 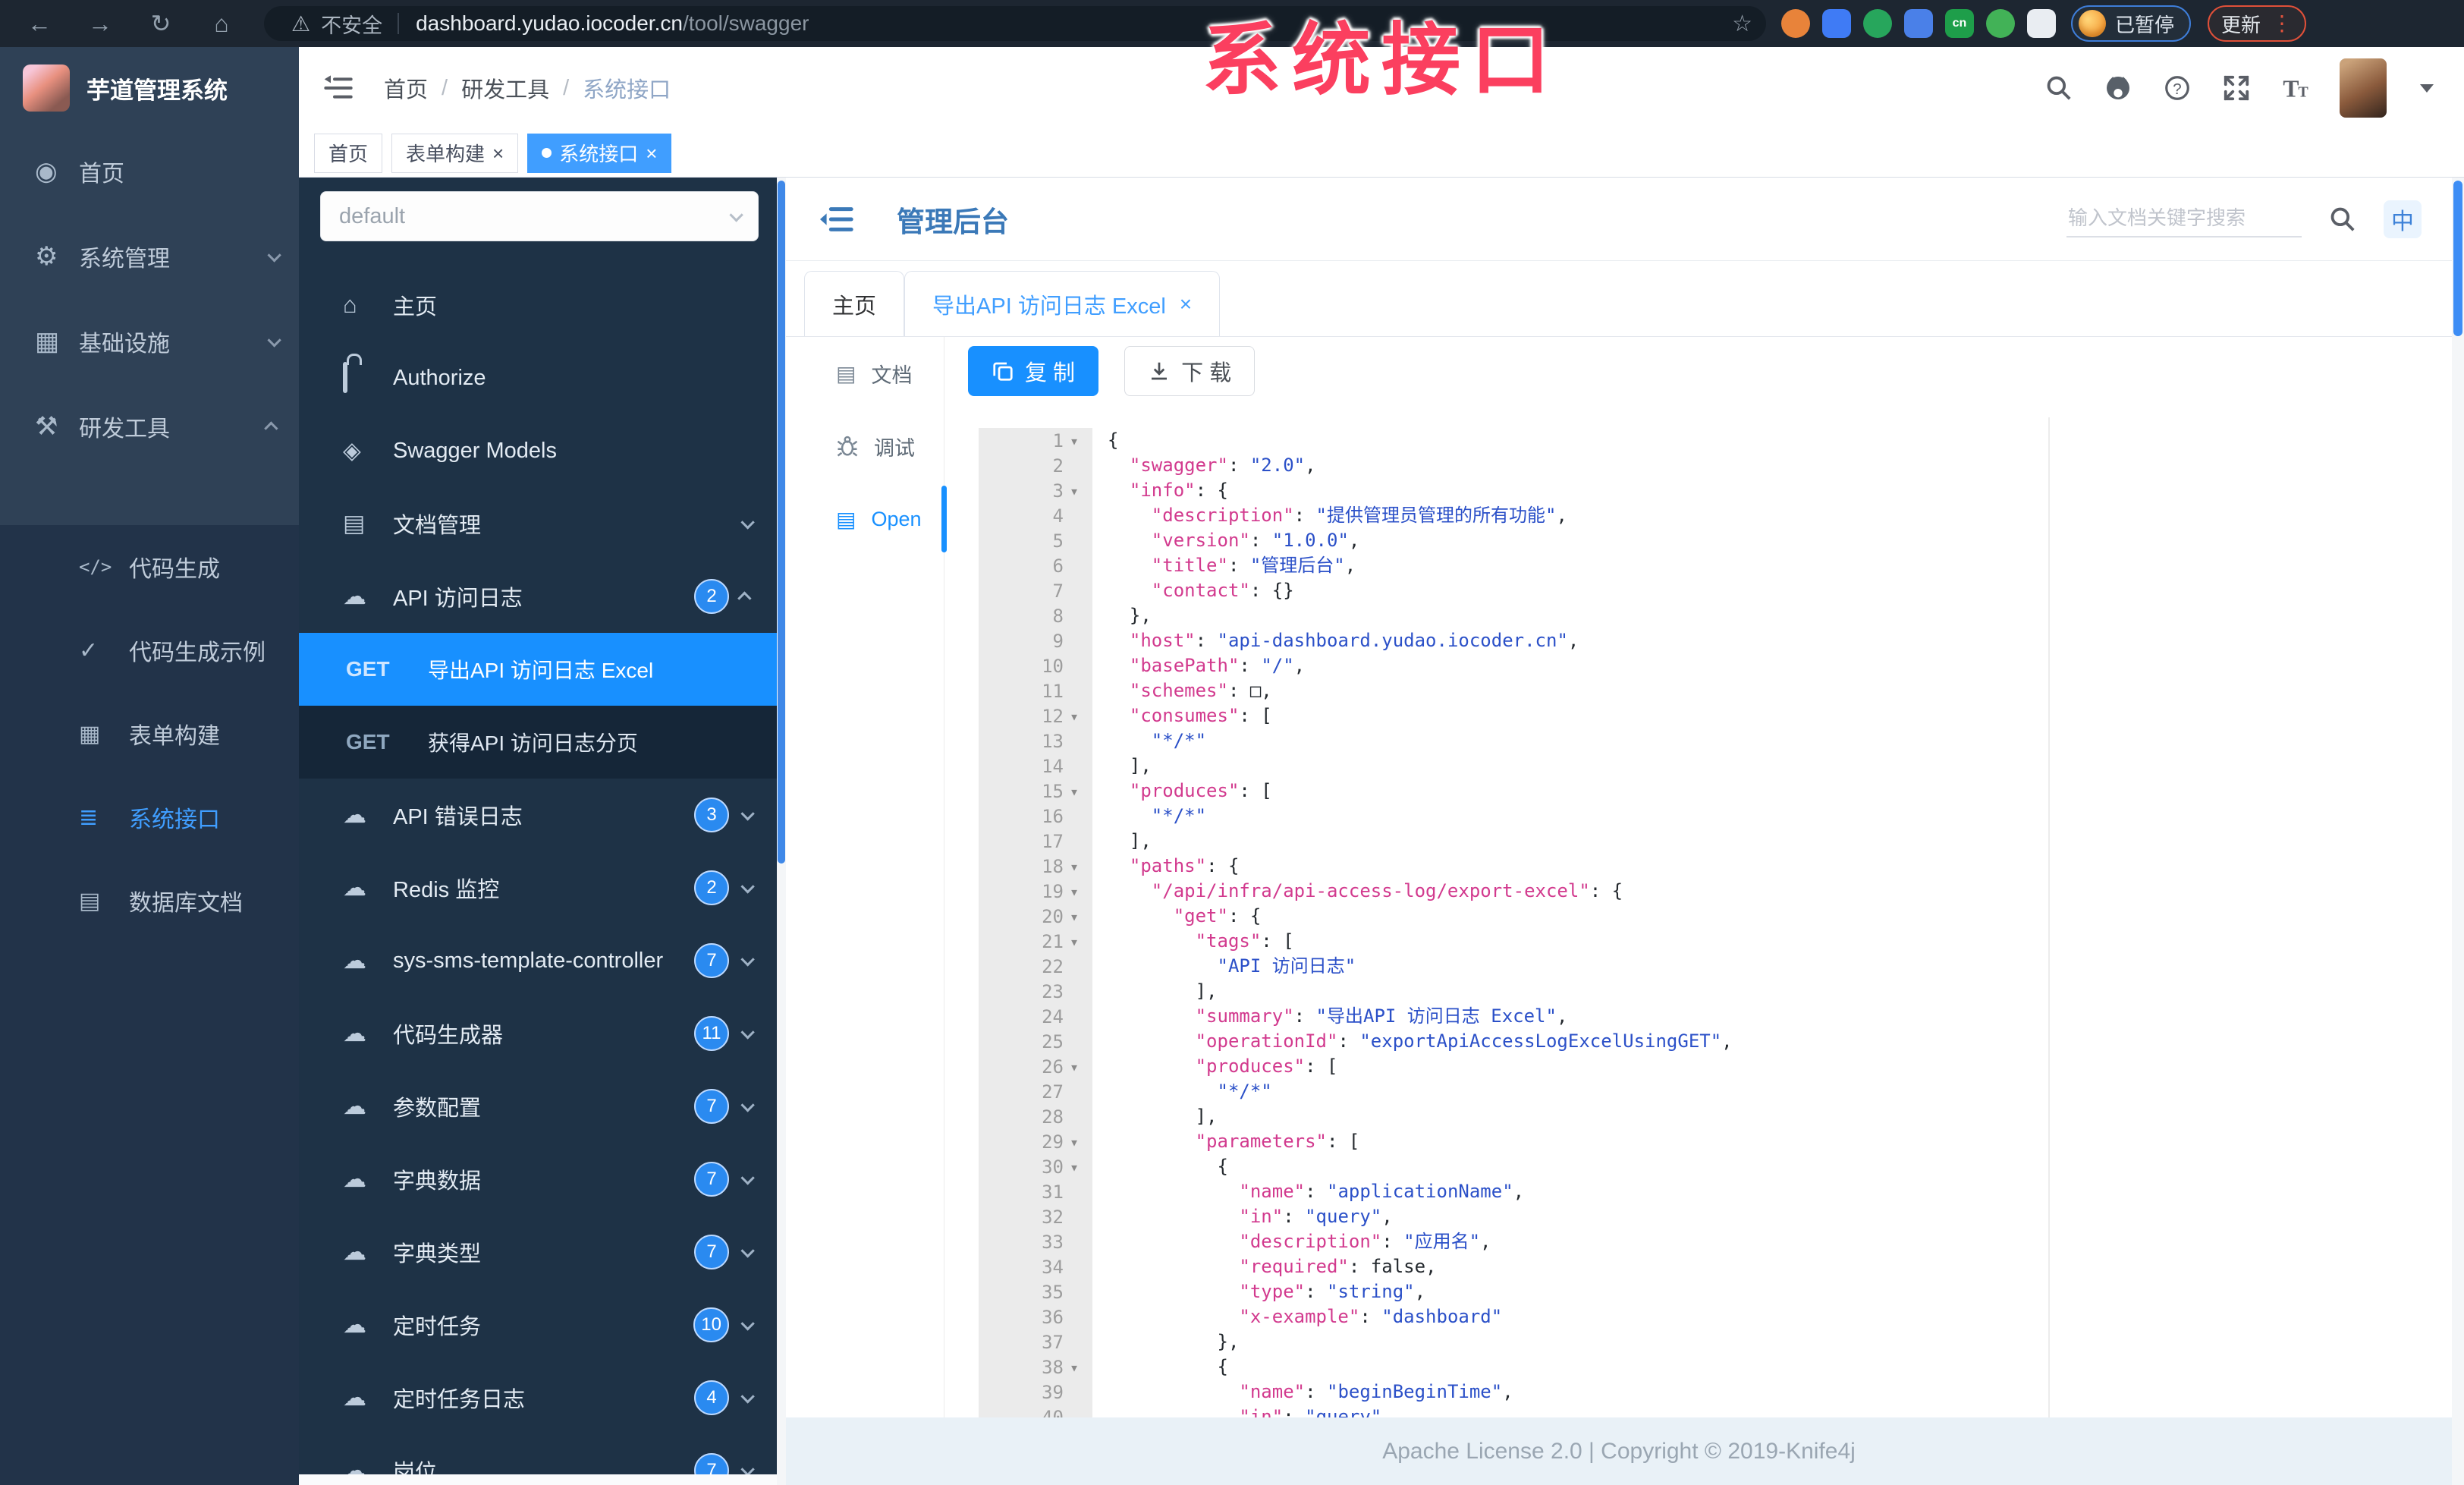 I want to click on blue-grid-extension-icon, so click(x=1918, y=23).